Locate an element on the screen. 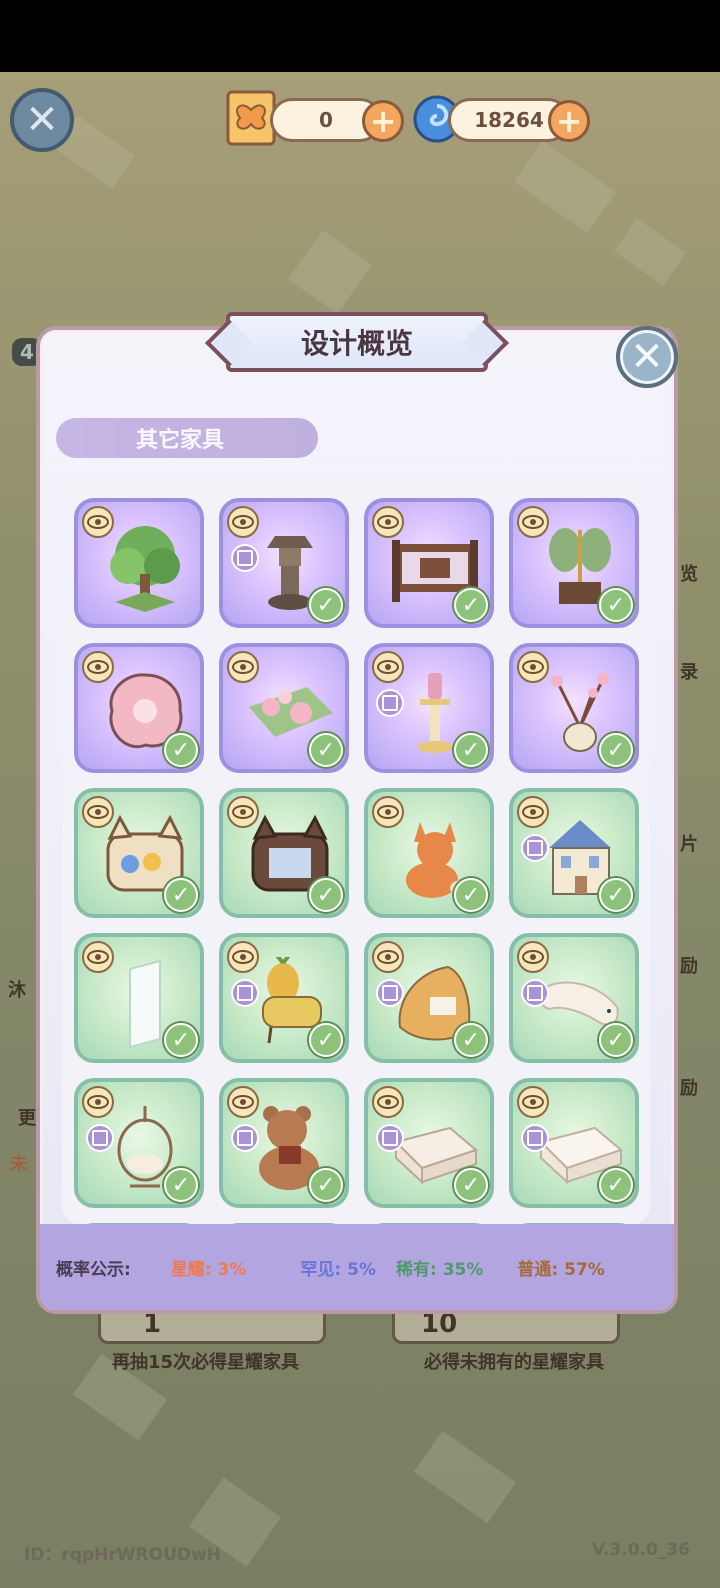 The image size is (720, 1588). section-title: 其它家具 is located at coordinates (180, 440).